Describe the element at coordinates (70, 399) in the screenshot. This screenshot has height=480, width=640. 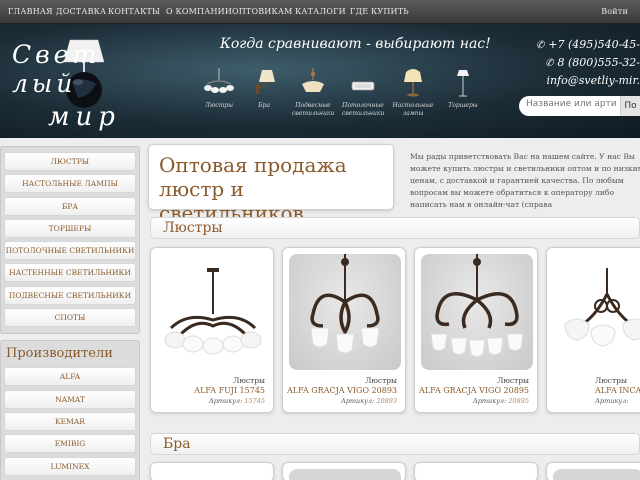
I see `brand-item: NAMAT` at that location.